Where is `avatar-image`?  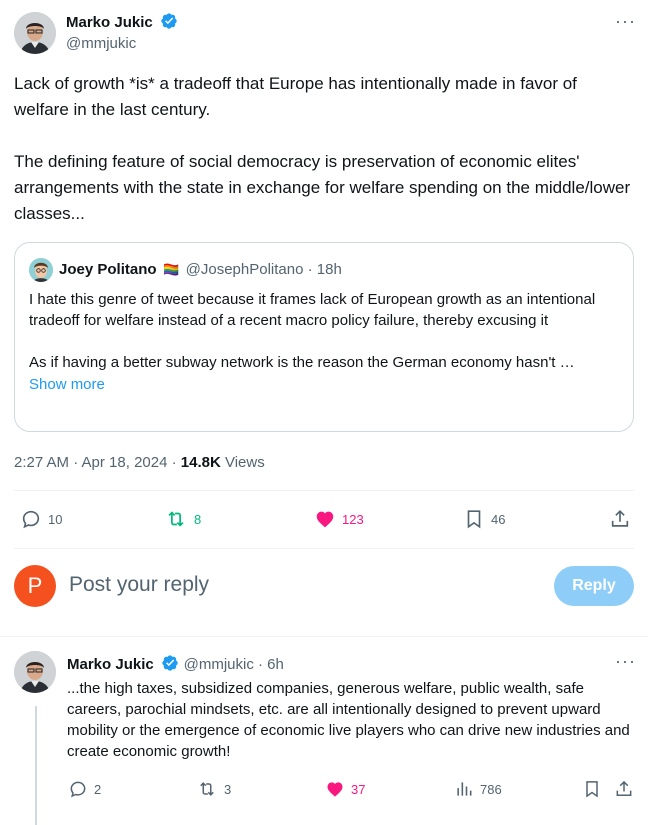
avatar-image is located at coordinates (35, 33).